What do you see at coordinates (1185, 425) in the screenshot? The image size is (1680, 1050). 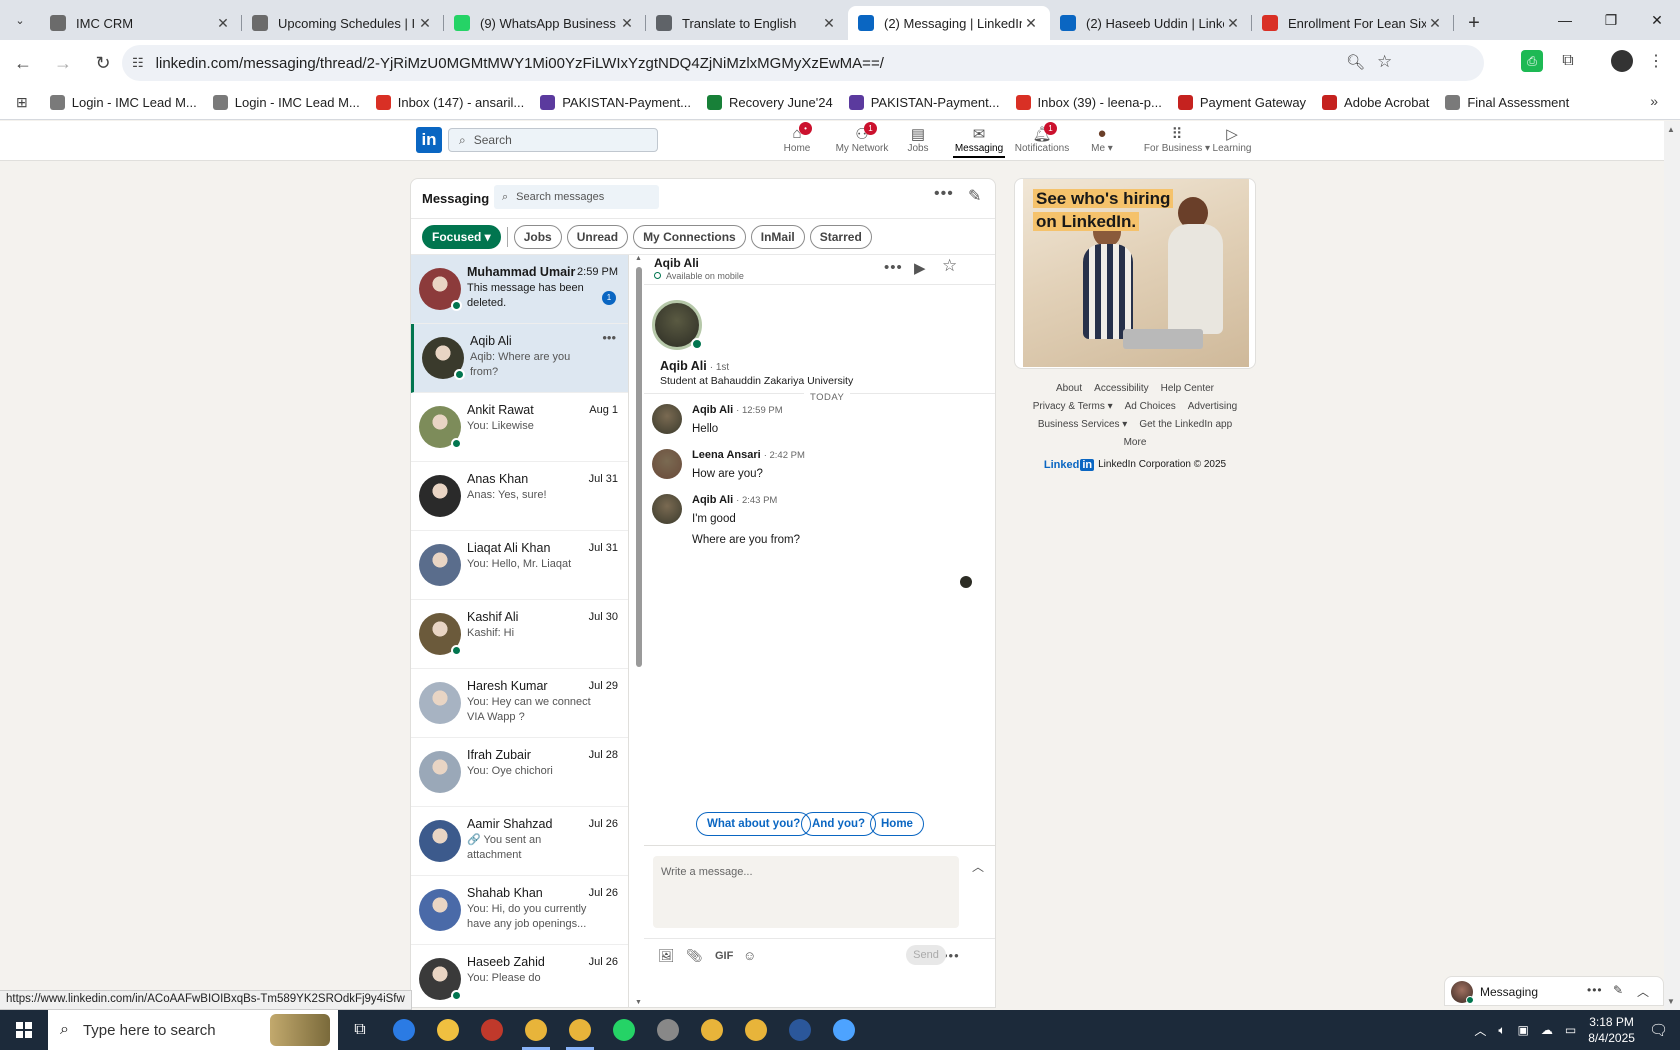 I see `footer-link: Get the LinkedIn app` at bounding box center [1185, 425].